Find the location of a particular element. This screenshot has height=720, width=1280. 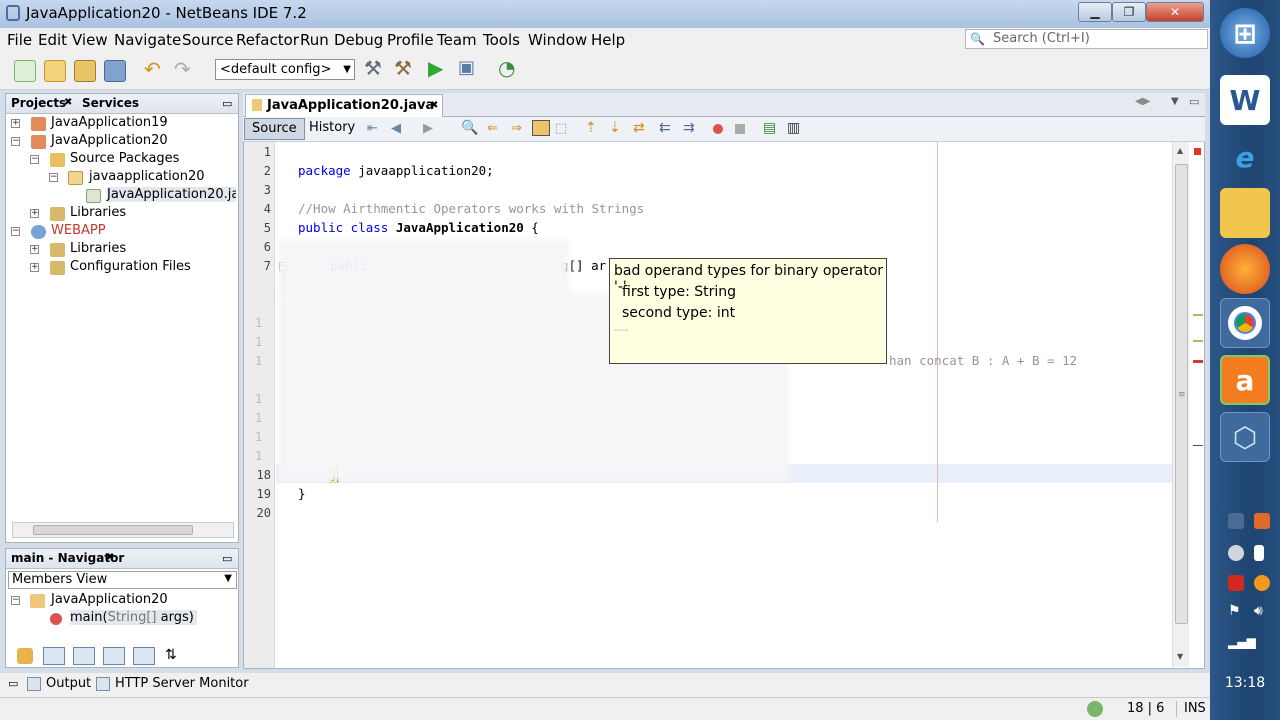

avast-tray-icon is located at coordinates (1262, 583).